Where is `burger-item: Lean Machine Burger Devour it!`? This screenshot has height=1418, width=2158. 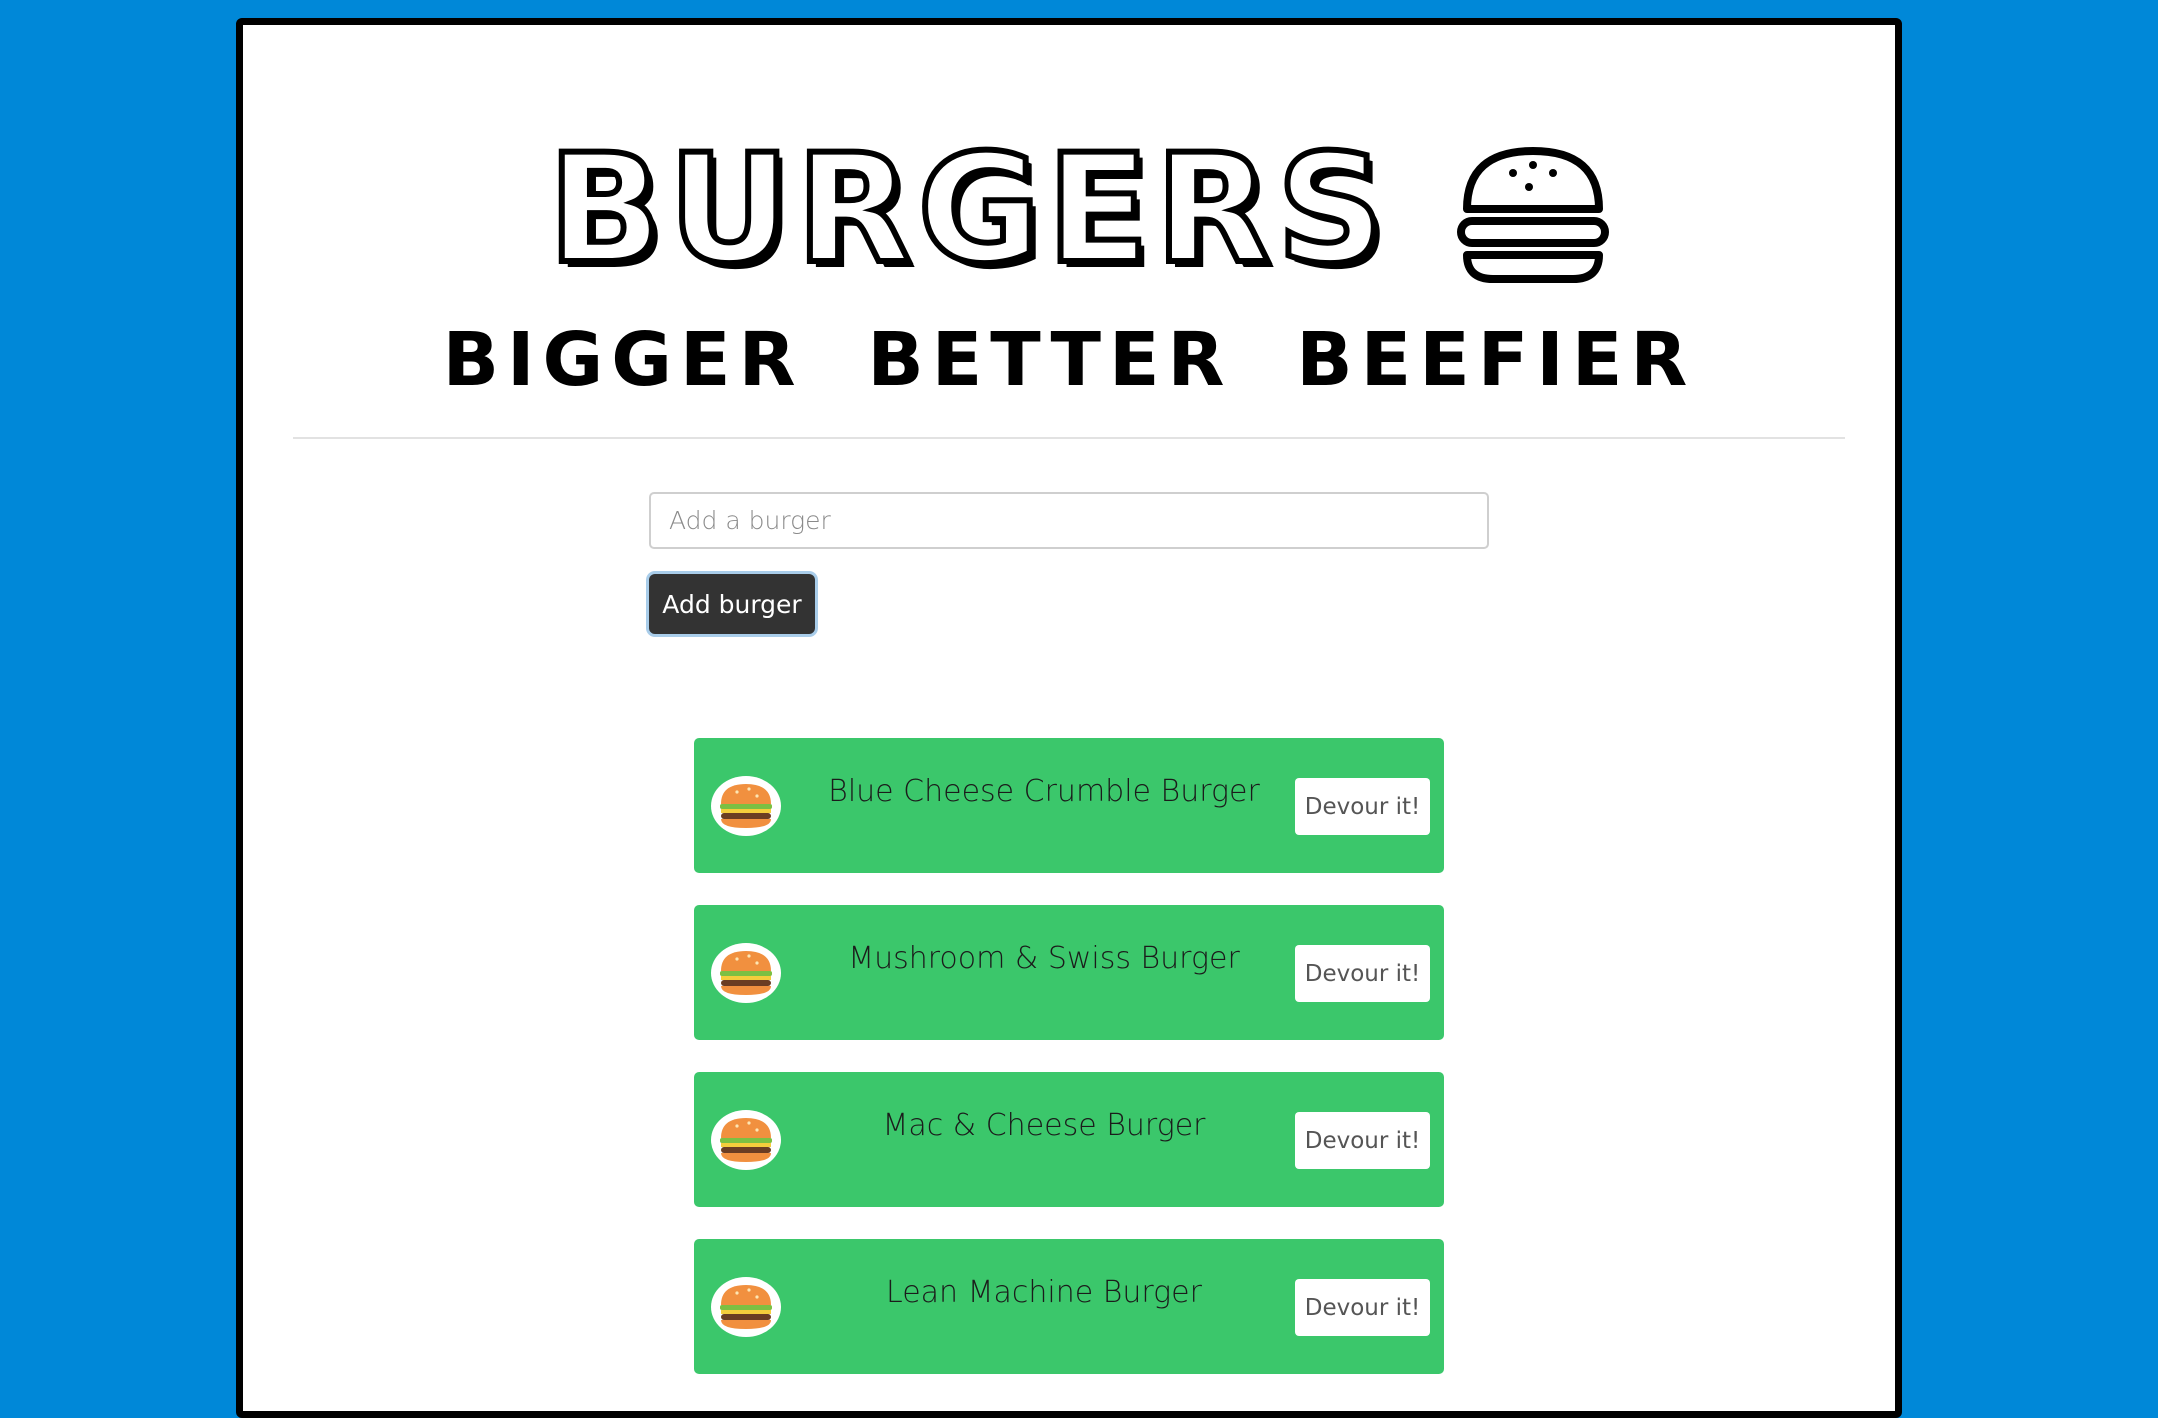
burger-item: Lean Machine Burger Devour it! is located at coordinates (1069, 1306).